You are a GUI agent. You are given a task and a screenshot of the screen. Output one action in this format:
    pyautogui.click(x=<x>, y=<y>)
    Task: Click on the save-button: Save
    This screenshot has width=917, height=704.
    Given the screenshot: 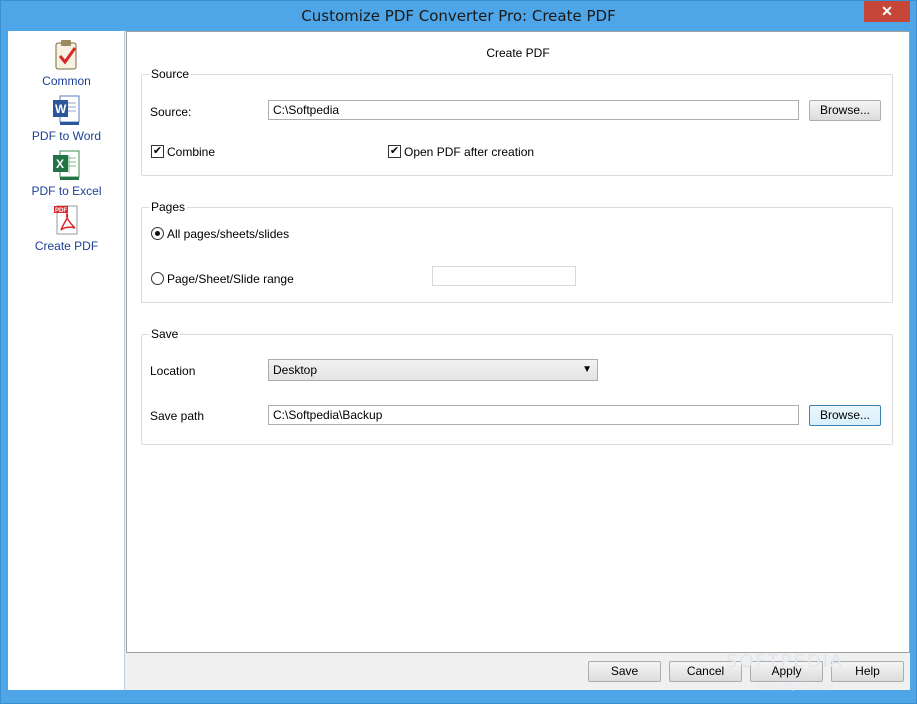 What is the action you would take?
    pyautogui.click(x=624, y=671)
    